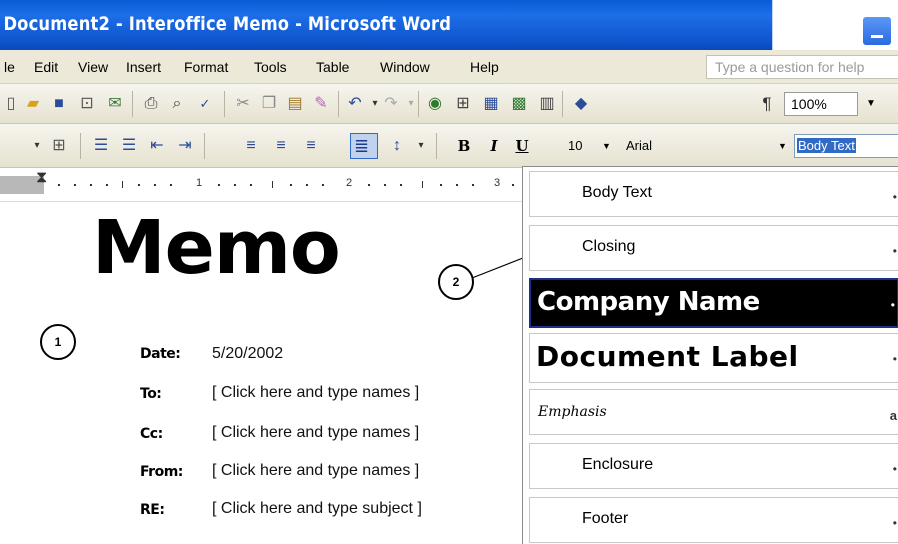  Describe the element at coordinates (151, 434) in the screenshot. I see `cc-label: Cc:` at that location.